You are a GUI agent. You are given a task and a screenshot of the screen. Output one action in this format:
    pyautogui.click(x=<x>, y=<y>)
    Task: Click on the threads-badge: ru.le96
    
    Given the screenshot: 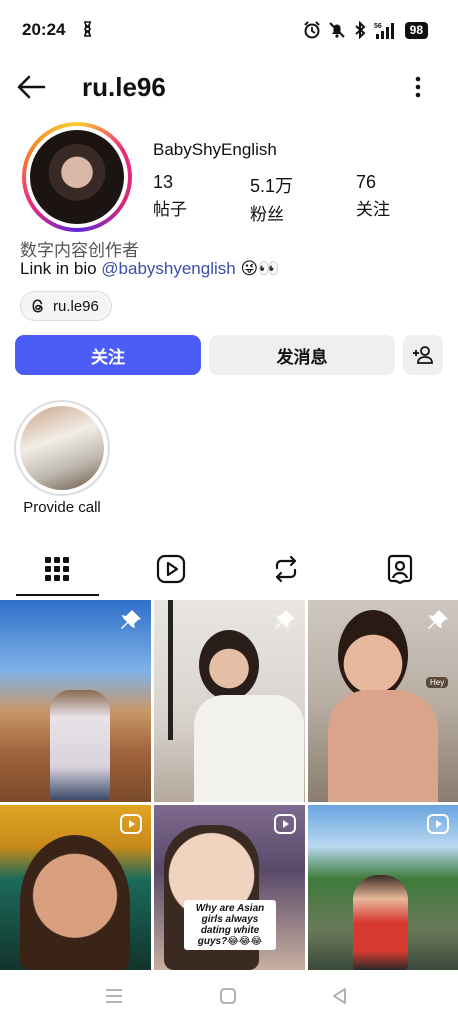 What is the action you would take?
    pyautogui.click(x=66, y=306)
    